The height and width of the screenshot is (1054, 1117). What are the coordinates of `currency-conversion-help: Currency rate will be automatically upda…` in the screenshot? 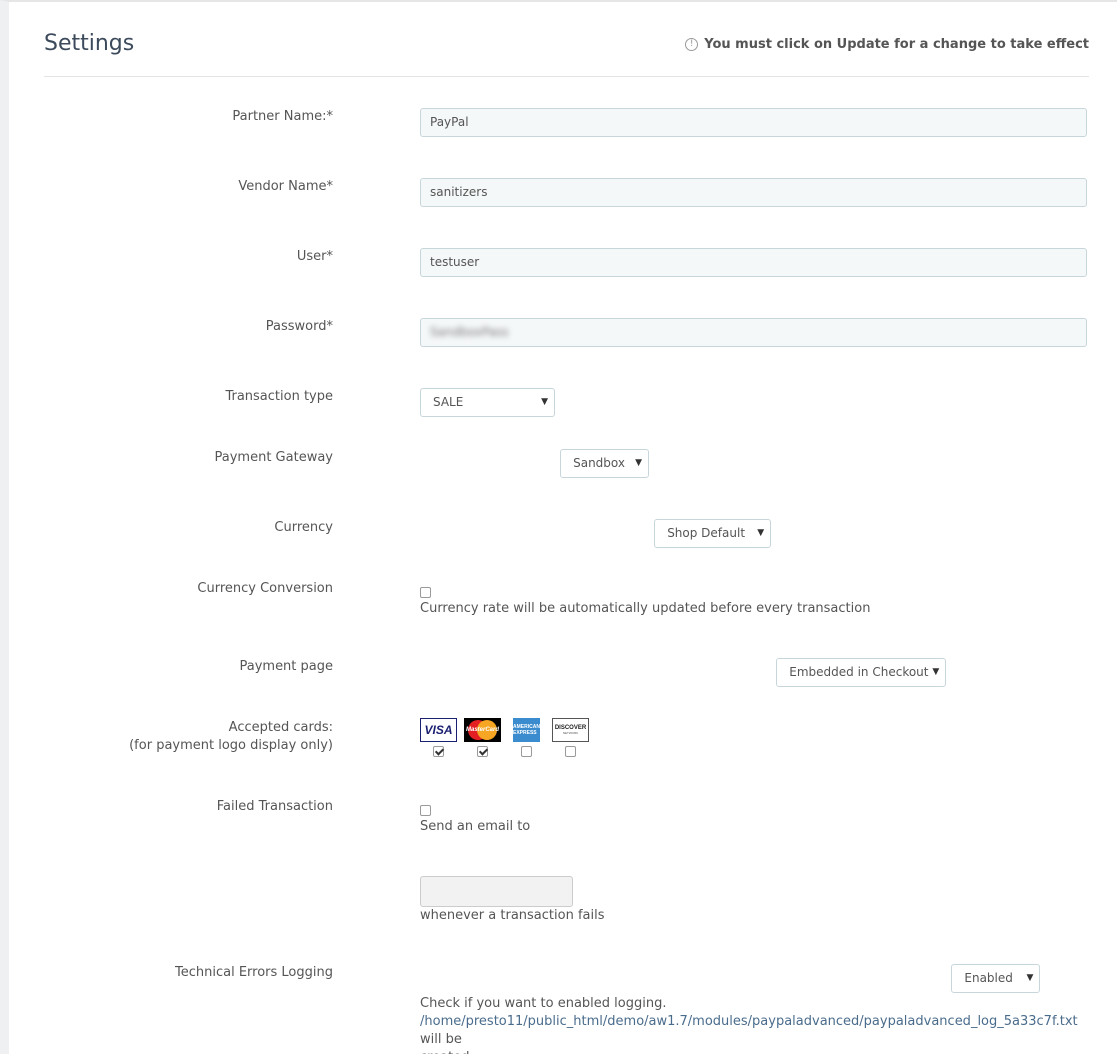 It's located at (645, 608).